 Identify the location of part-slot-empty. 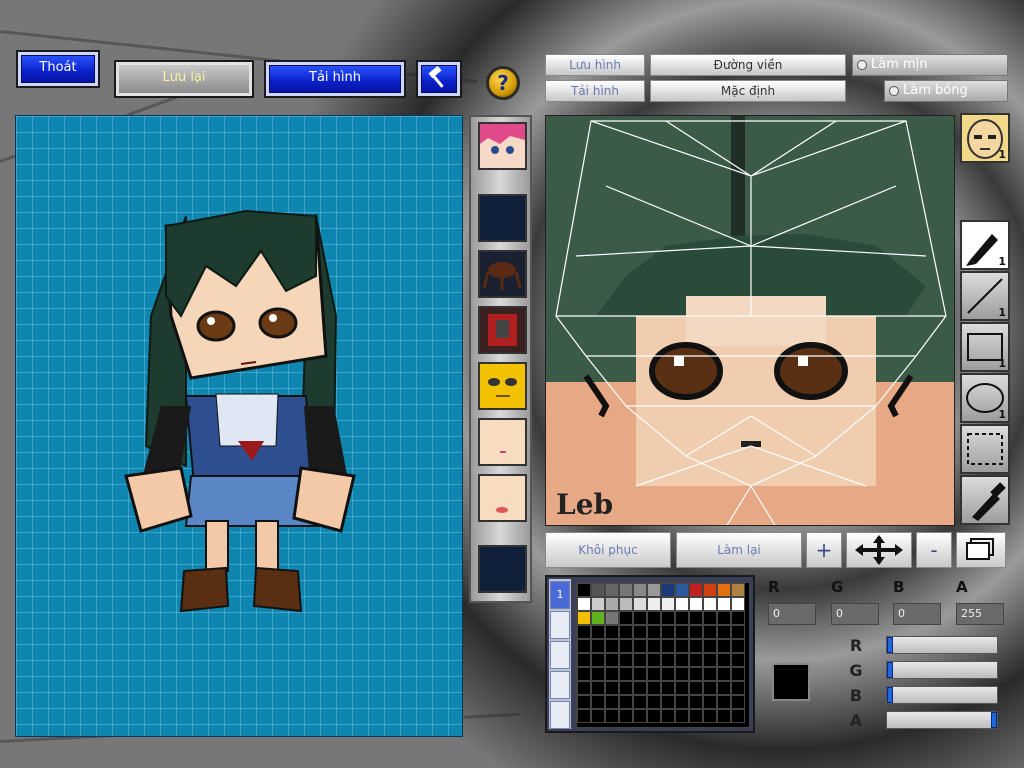
(502, 218).